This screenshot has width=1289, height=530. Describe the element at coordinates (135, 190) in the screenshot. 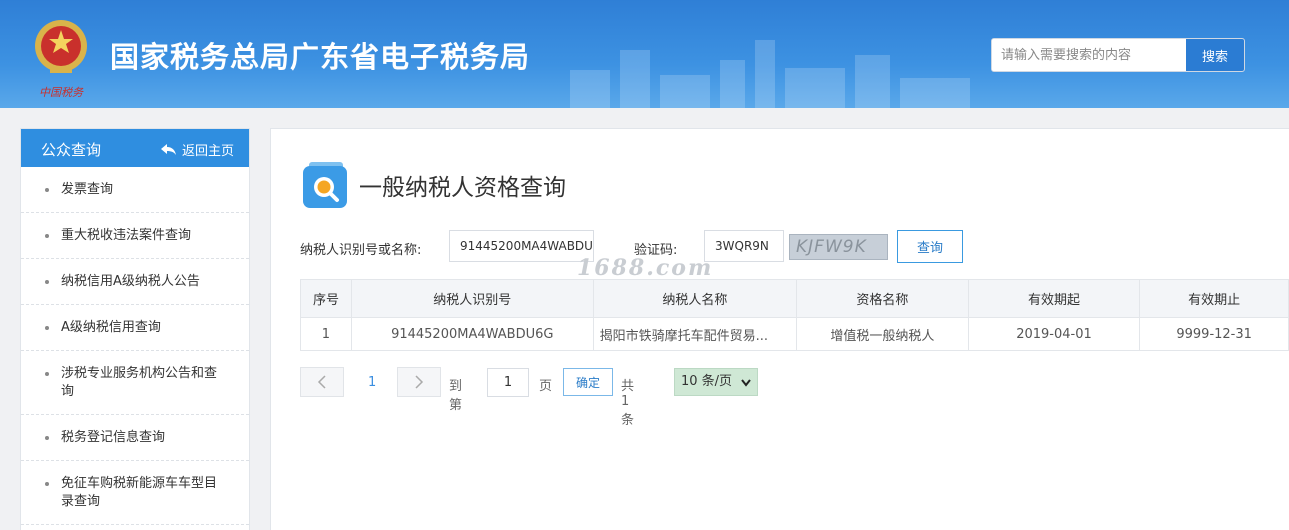

I see `sidebar-item-invoice: 发票查询` at that location.